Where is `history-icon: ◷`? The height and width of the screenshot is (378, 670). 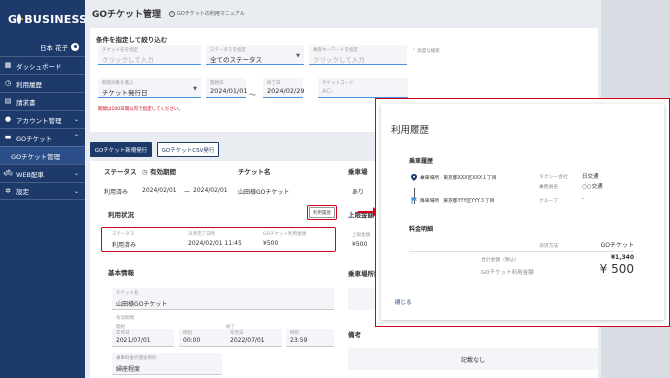
history-icon: ◷ is located at coordinates (8, 83).